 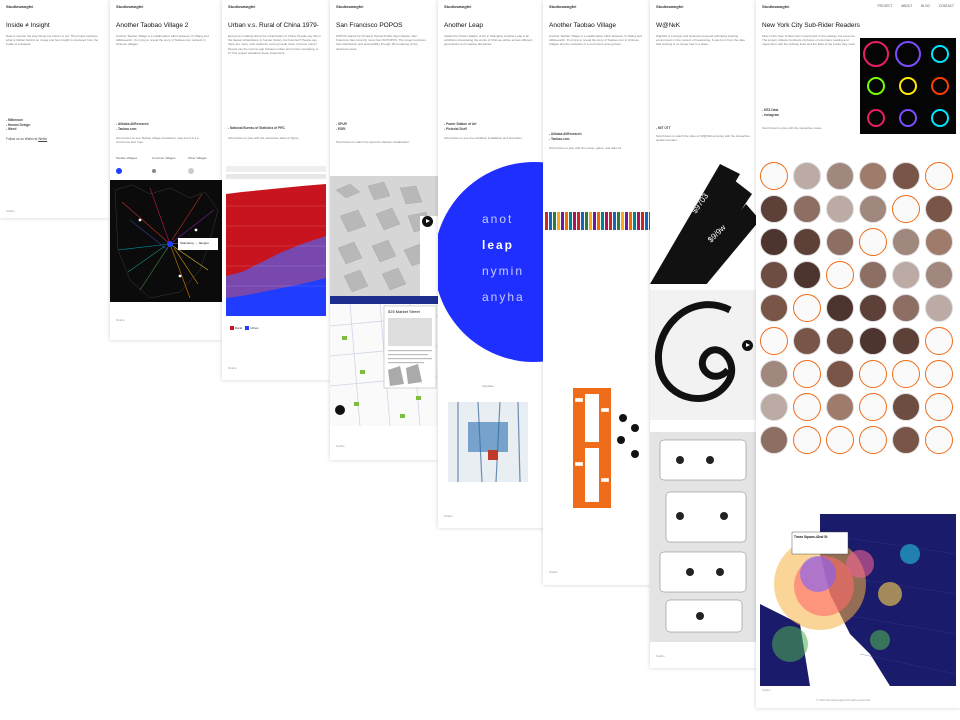 What do you see at coordinates (42, 139) in the screenshot?
I see `weibo-link: Weibo` at bounding box center [42, 139].